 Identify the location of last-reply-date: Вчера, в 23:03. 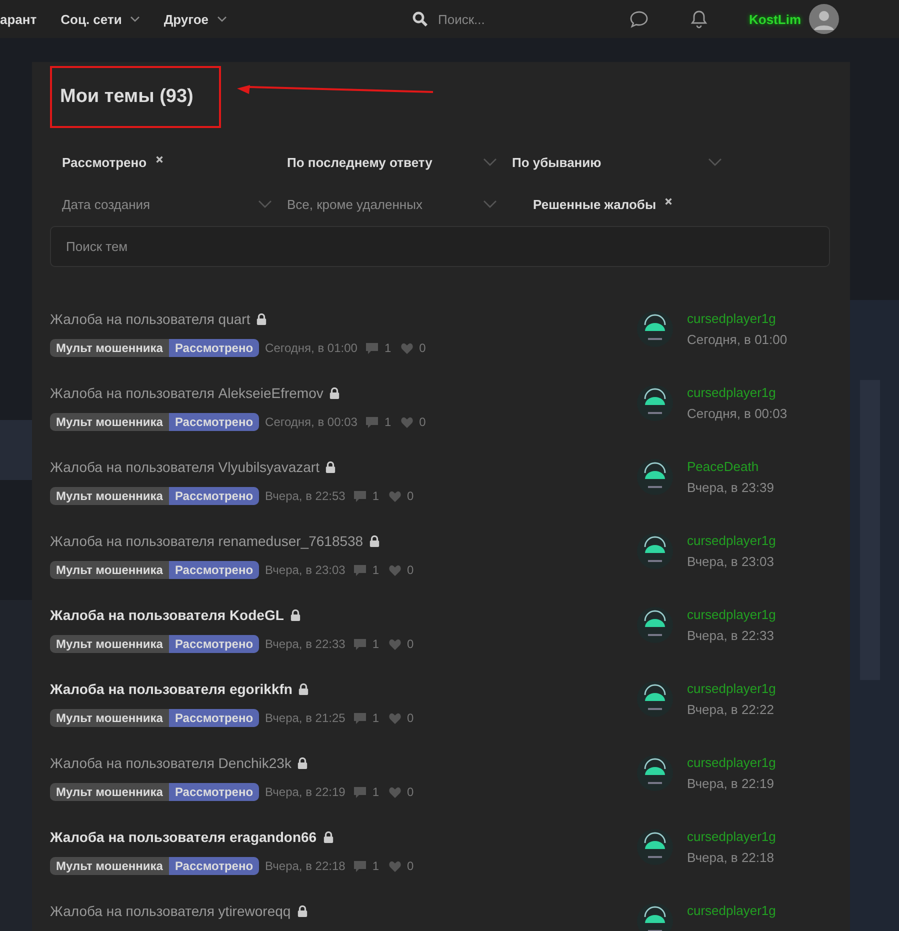
(731, 561).